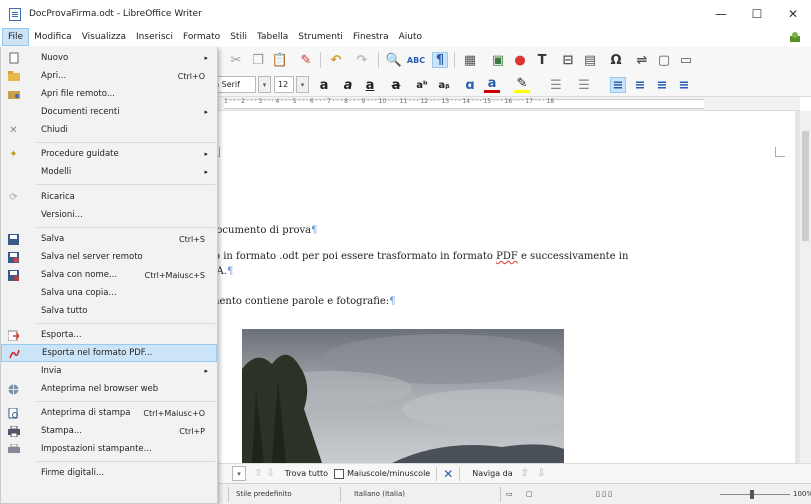 The width and height of the screenshot is (811, 504). I want to click on document-modified-icon: ▭, so click(509, 494).